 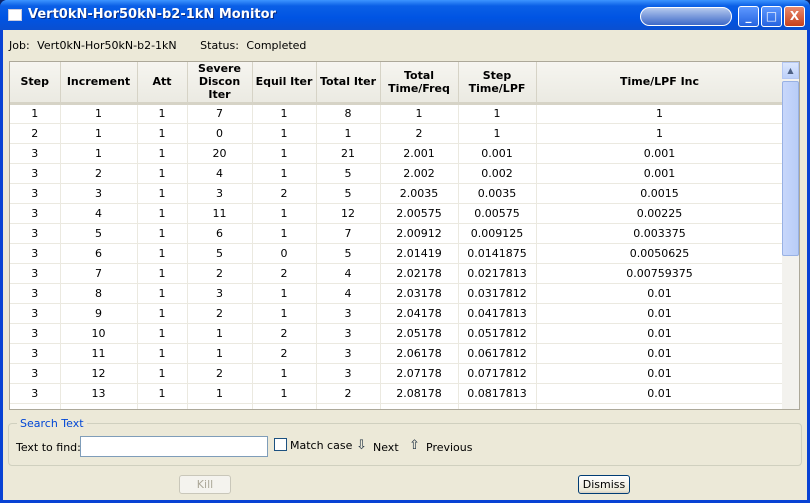 What do you see at coordinates (386, 447) in the screenshot?
I see `next-button: Next` at bounding box center [386, 447].